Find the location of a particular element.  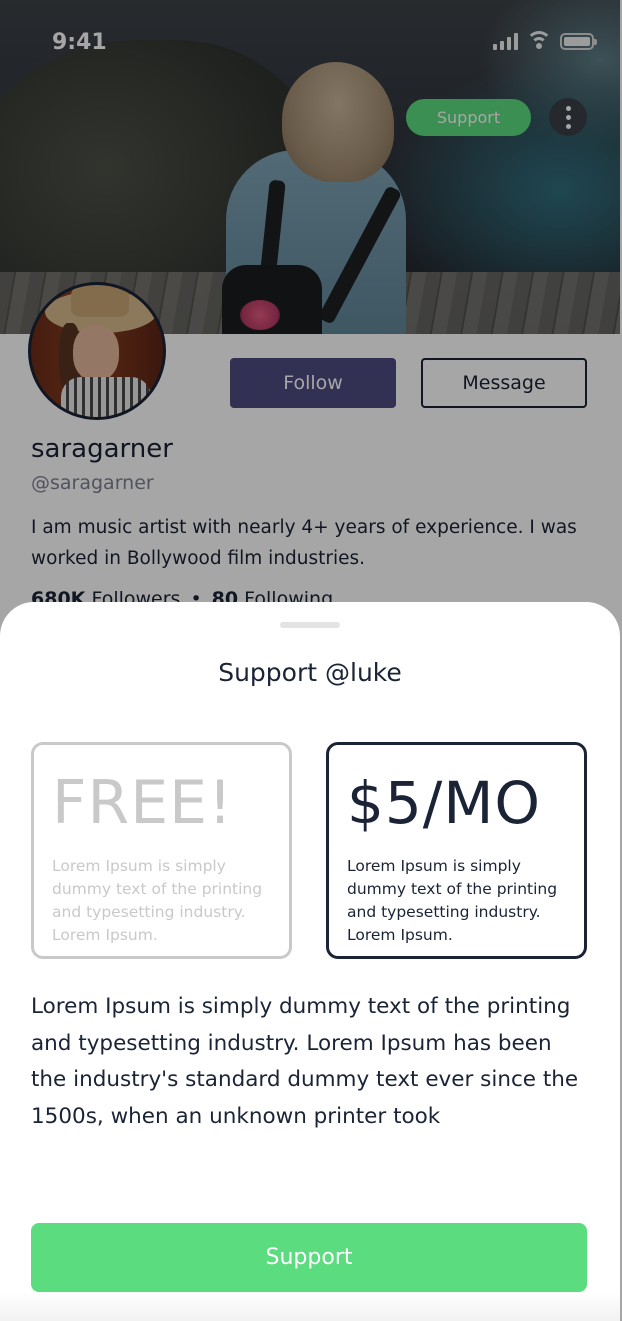

plan-price: FREE! is located at coordinates (143, 803).